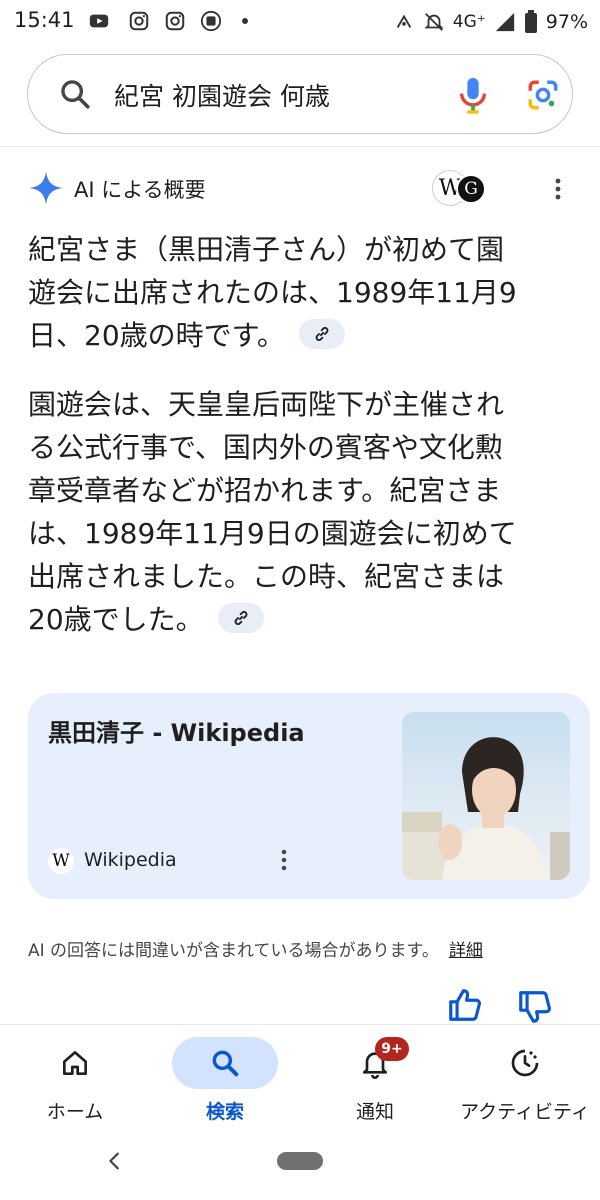 The height and width of the screenshot is (1200, 600). I want to click on paragraph-line: る公式行事で、国内外の賓客や文化勲, so click(265, 447).